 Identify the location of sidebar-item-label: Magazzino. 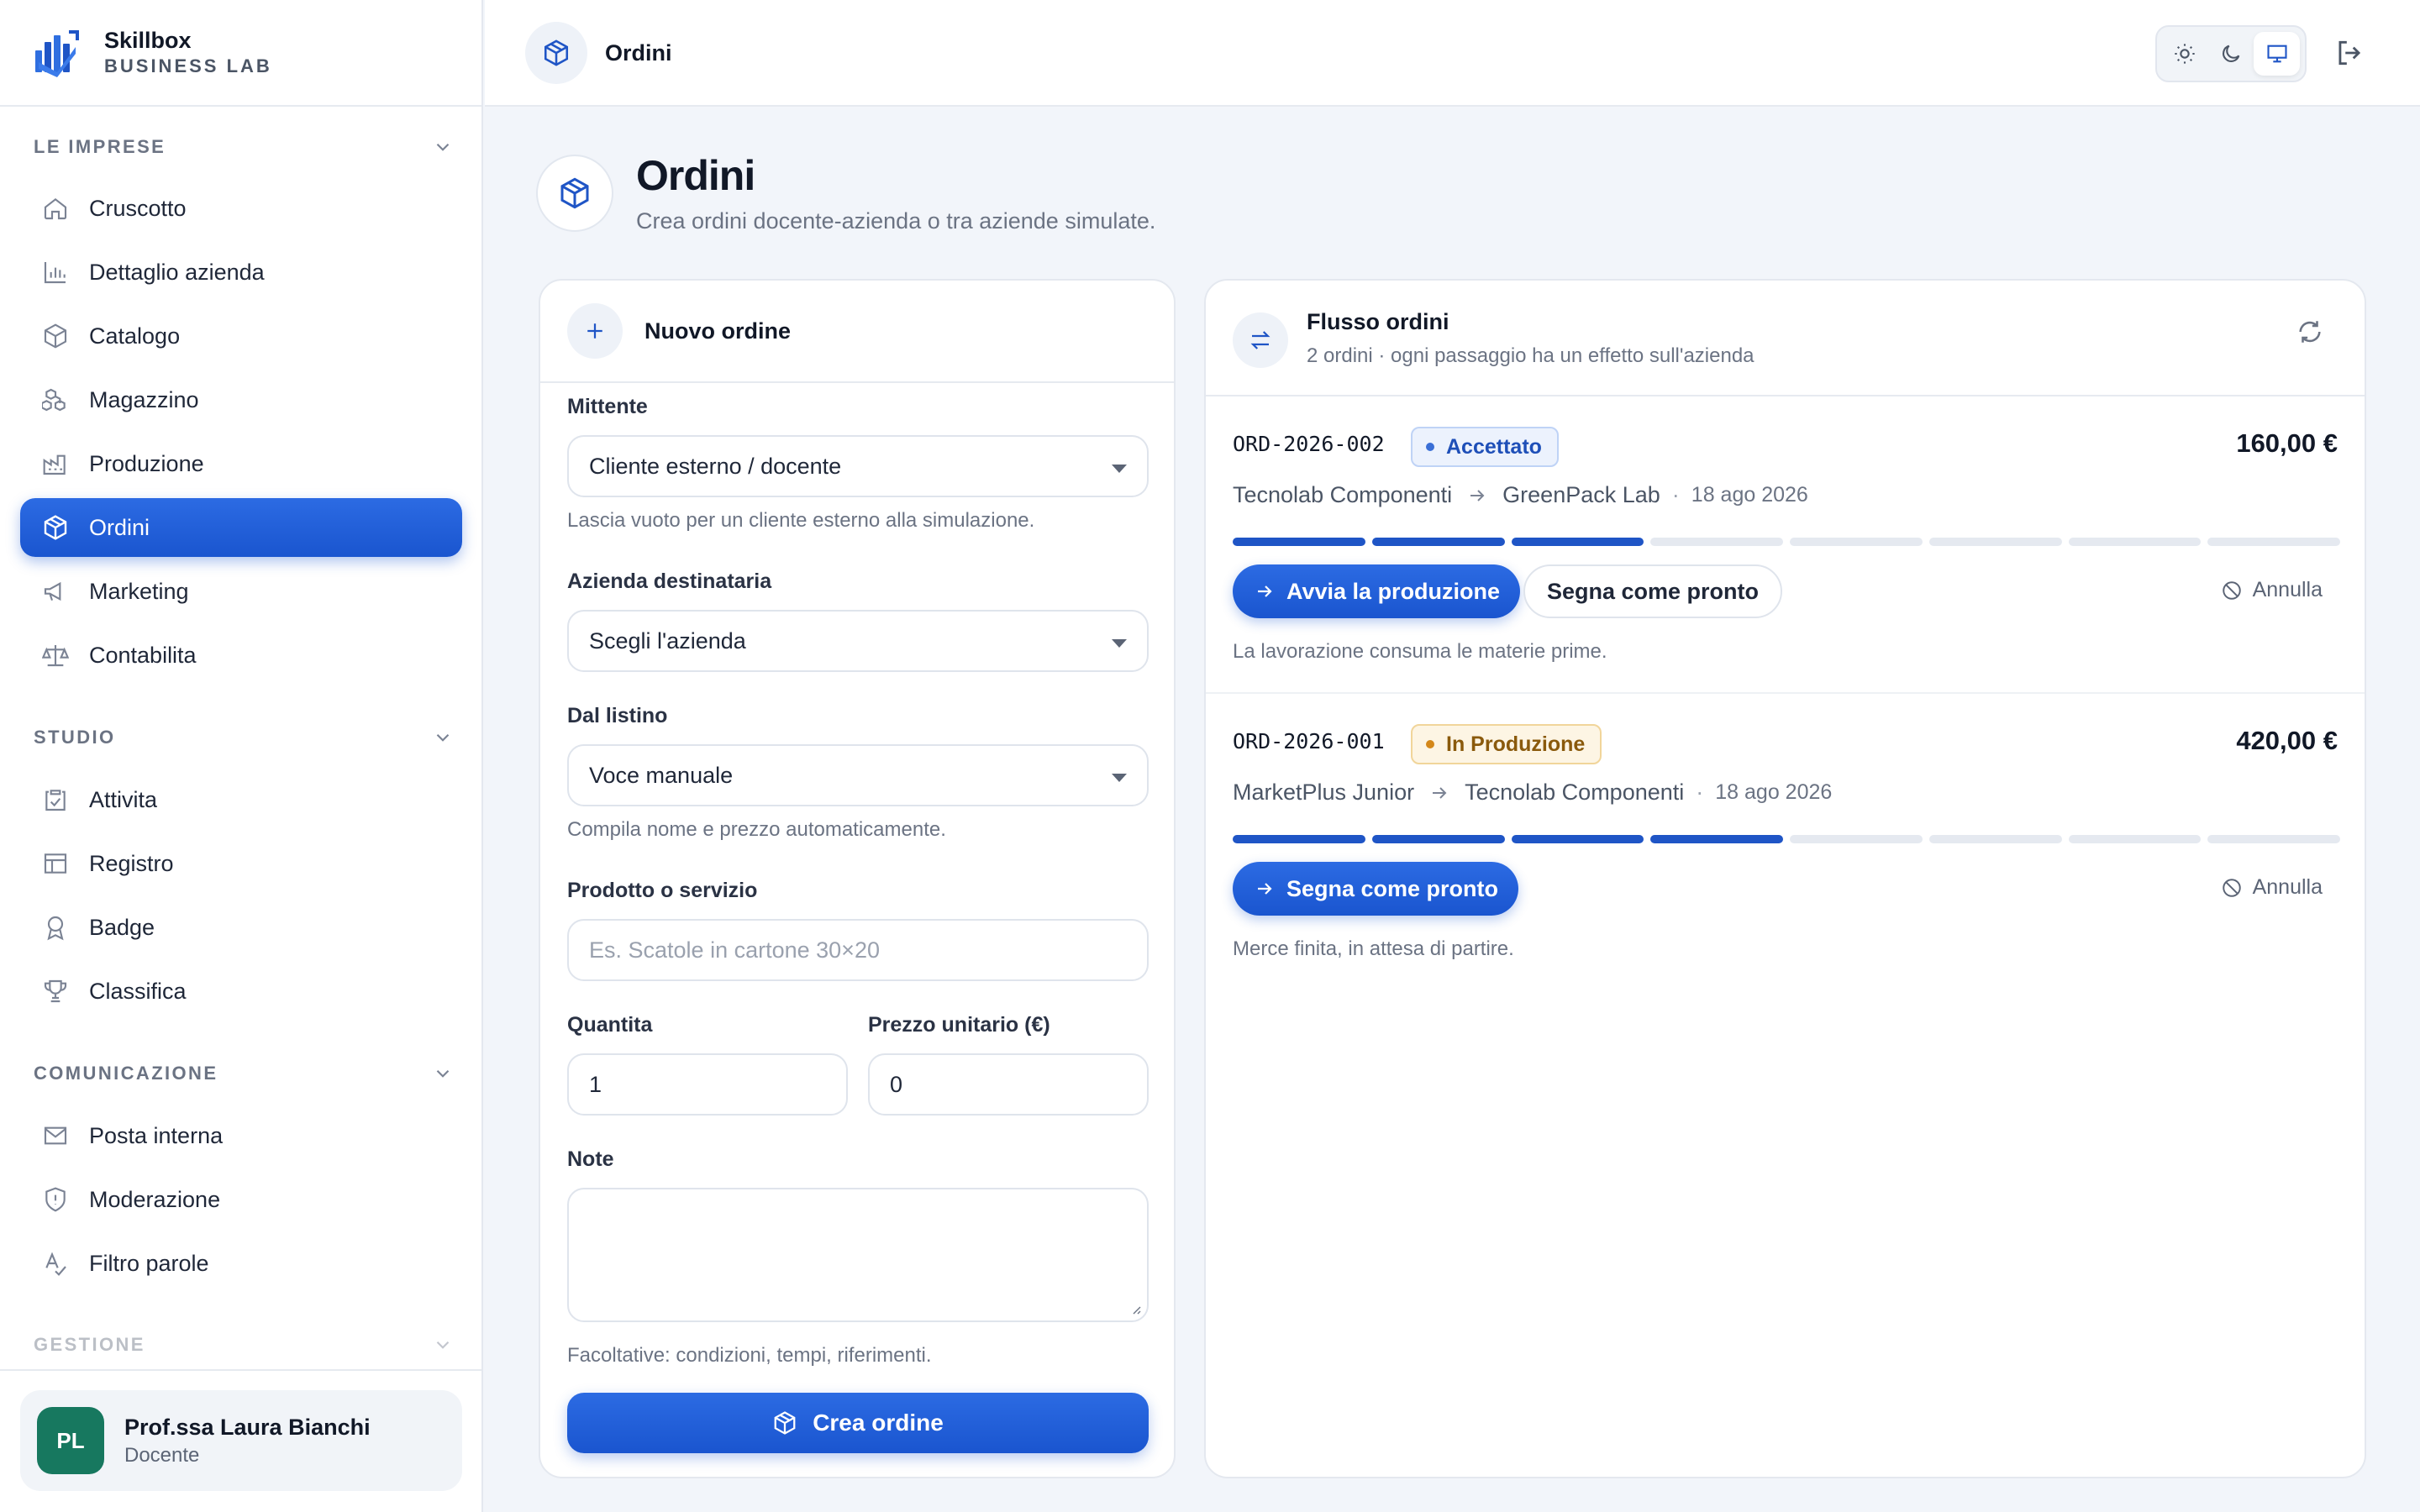
(144, 399).